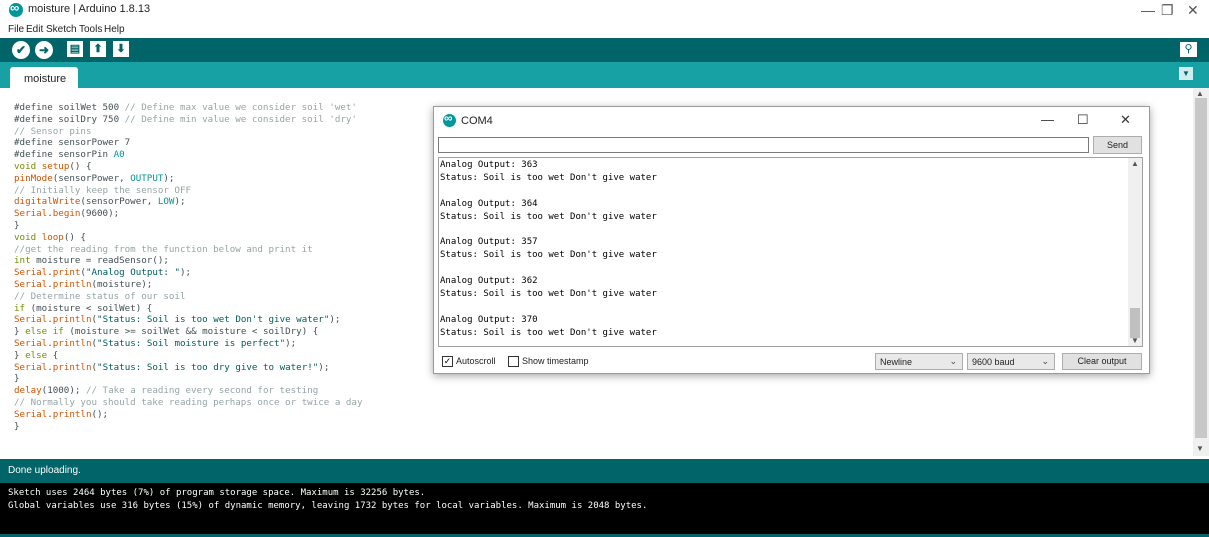 Image resolution: width=1209 pixels, height=537 pixels. Describe the element at coordinates (188, 273) in the screenshot. I see `code-line: Serial.print("Analog Output: ");` at that location.